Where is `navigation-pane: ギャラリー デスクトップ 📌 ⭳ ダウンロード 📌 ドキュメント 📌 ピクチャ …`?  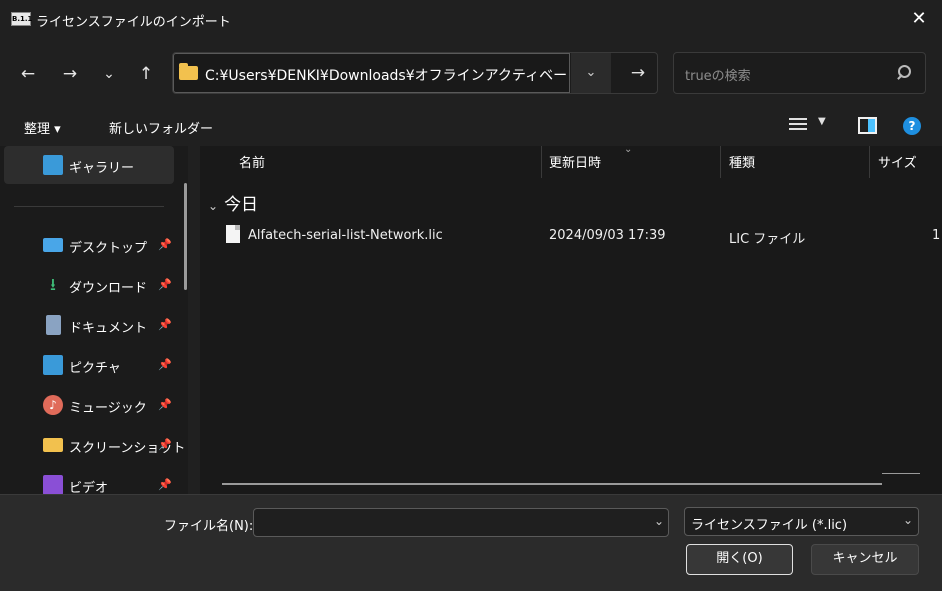 navigation-pane: ギャラリー デスクトップ 📌 ⭳ ダウンロード 📌 ドキュメント 📌 ピクチャ … is located at coordinates (94, 320).